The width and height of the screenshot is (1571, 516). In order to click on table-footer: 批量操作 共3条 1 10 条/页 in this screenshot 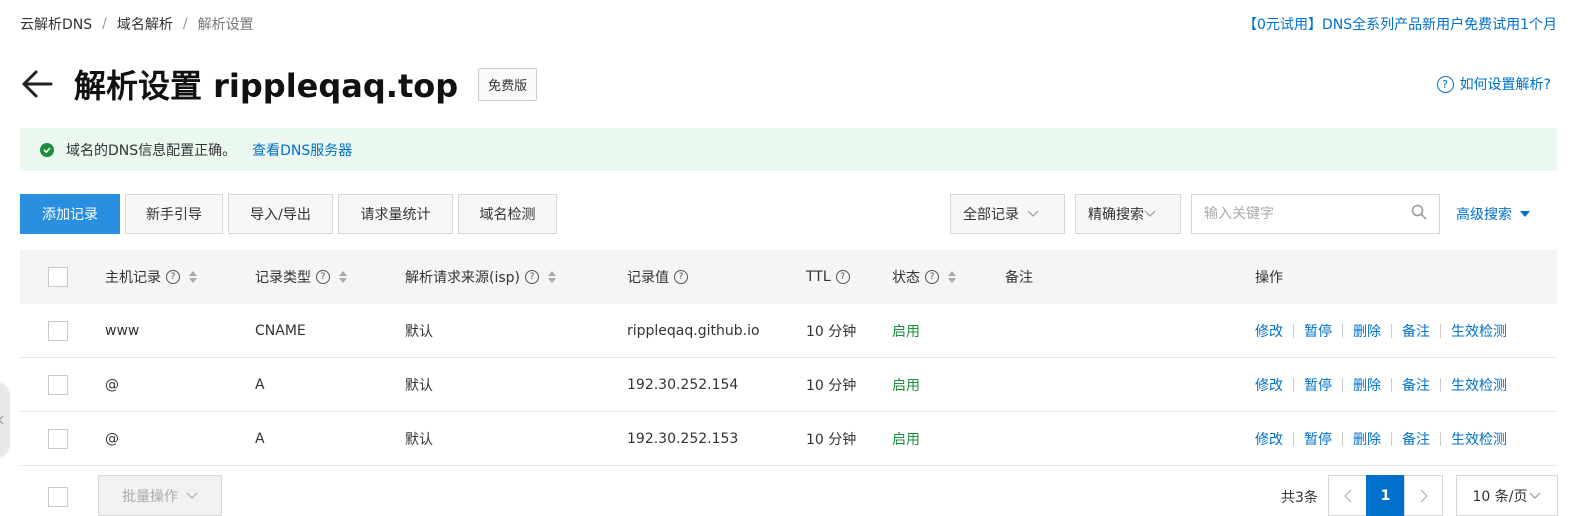, I will do `click(789, 495)`.